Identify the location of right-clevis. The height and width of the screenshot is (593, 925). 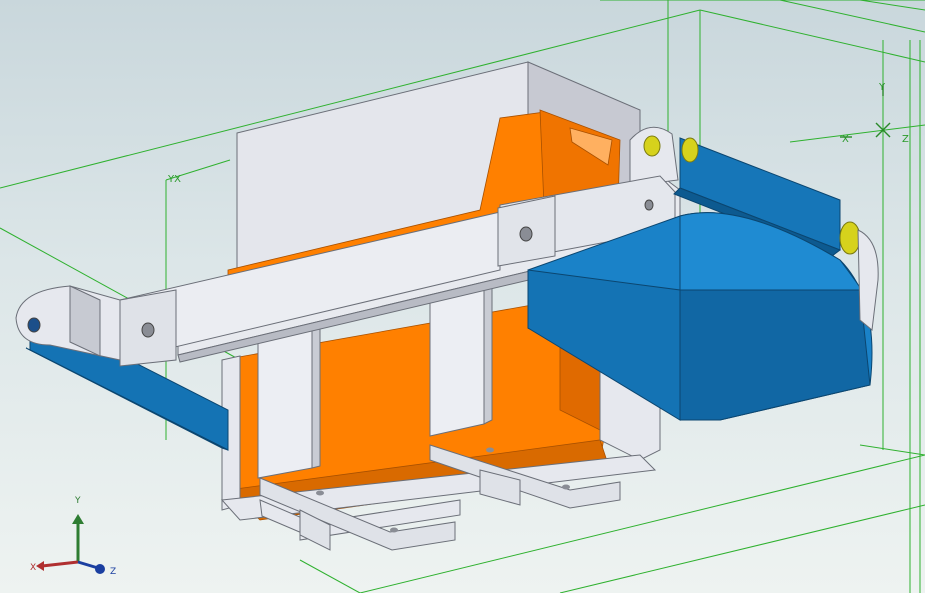
(868, 280).